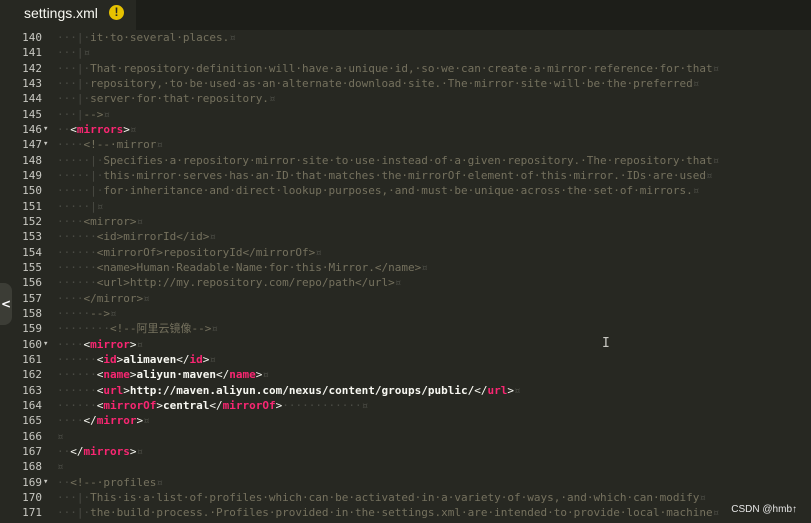 This screenshot has height=523, width=811. I want to click on code-token: url, so click(113, 390).